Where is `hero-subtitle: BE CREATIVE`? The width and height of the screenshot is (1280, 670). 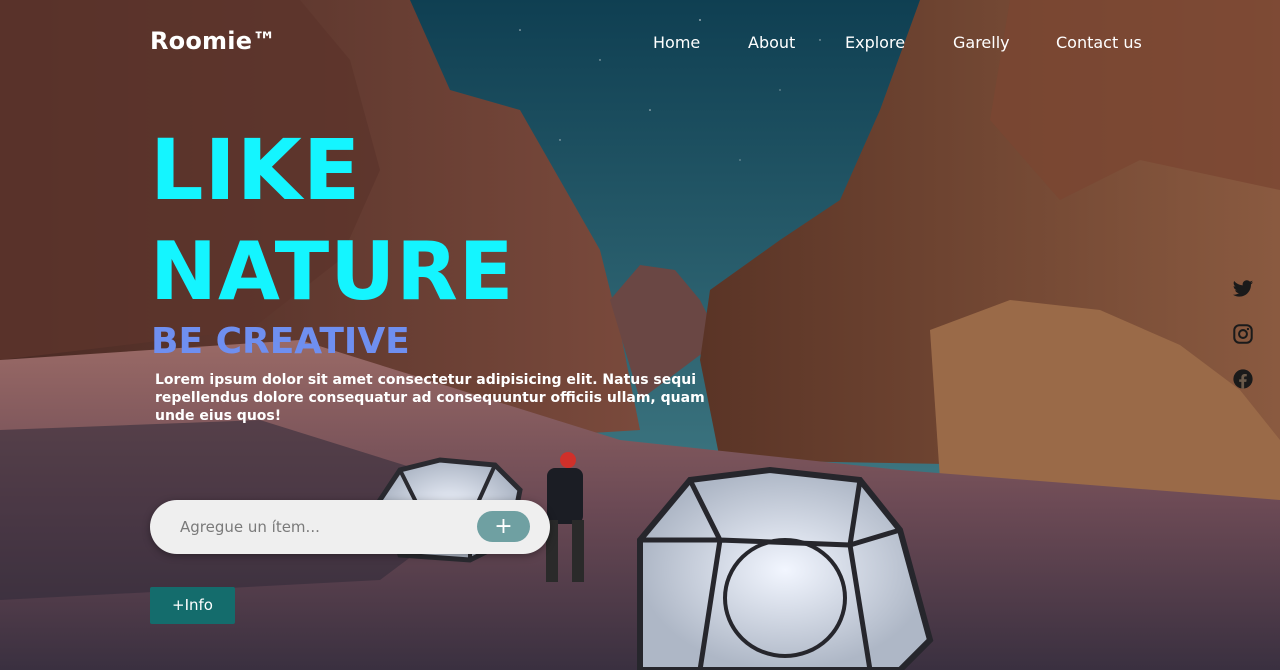 hero-subtitle: BE CREATIVE is located at coordinates (280, 341).